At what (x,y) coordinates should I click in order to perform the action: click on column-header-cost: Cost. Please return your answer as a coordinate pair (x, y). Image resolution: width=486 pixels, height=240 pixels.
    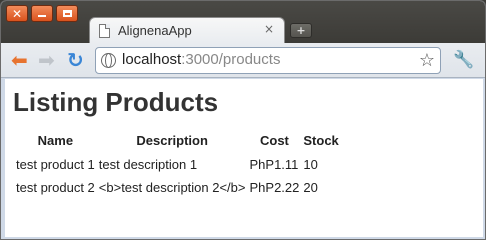
    Looking at the image, I should click on (274, 140).